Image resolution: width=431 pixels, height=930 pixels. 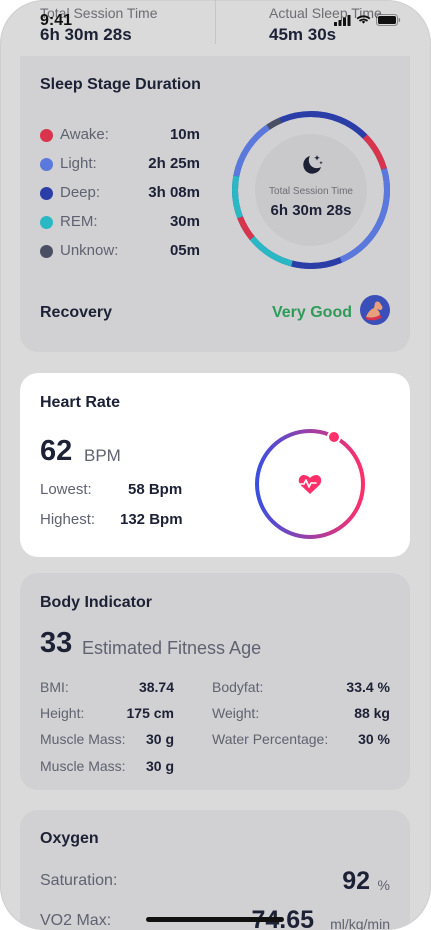 What do you see at coordinates (56, 451) in the screenshot?
I see `bpm-value: 62` at bounding box center [56, 451].